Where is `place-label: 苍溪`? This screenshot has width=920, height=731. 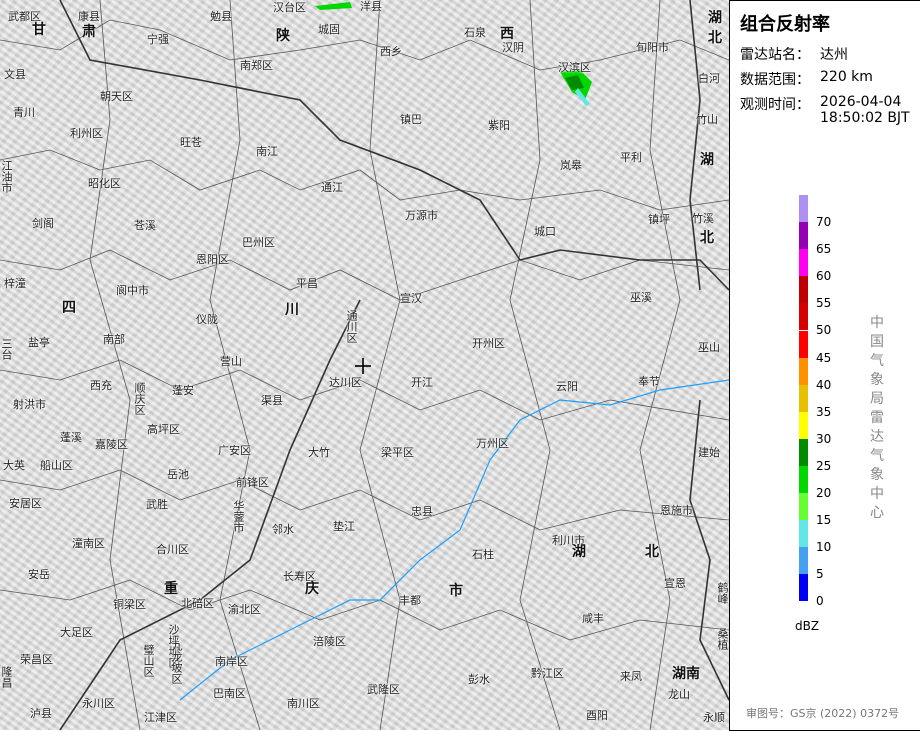 place-label: 苍溪 is located at coordinates (145, 225).